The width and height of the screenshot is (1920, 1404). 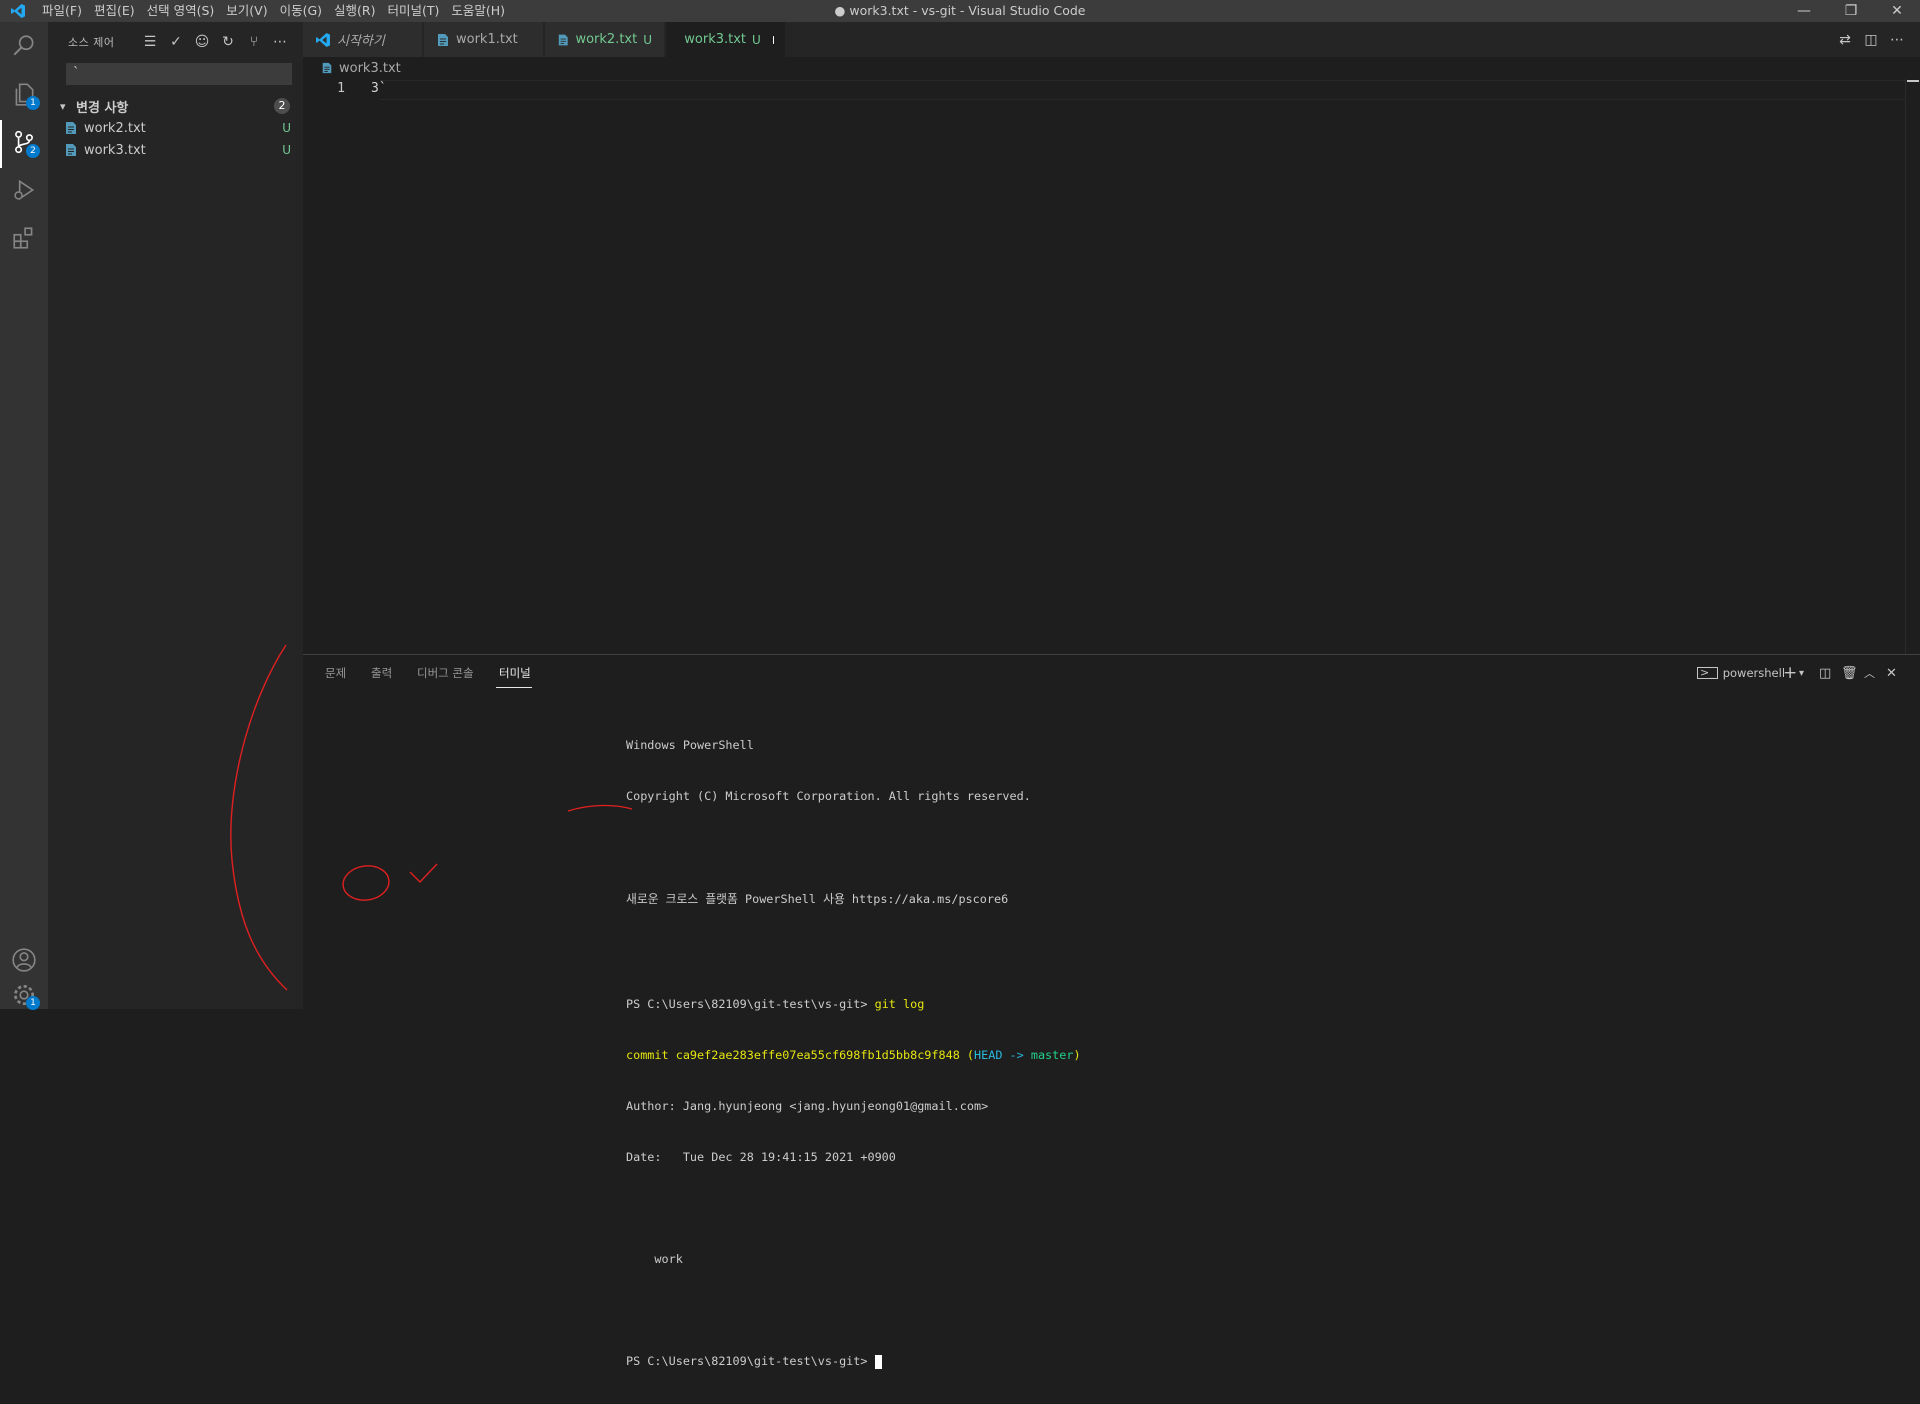 I want to click on tab-work1: work1.txt, so click(x=484, y=39).